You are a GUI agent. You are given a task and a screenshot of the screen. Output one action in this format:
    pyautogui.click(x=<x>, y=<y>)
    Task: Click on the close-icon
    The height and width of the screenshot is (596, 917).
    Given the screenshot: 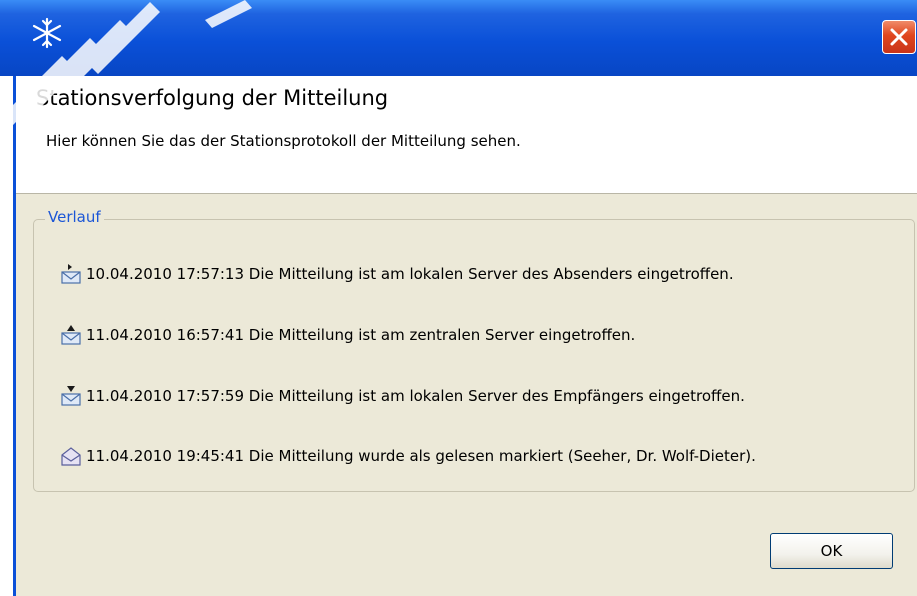 What is the action you would take?
    pyautogui.click(x=899, y=37)
    